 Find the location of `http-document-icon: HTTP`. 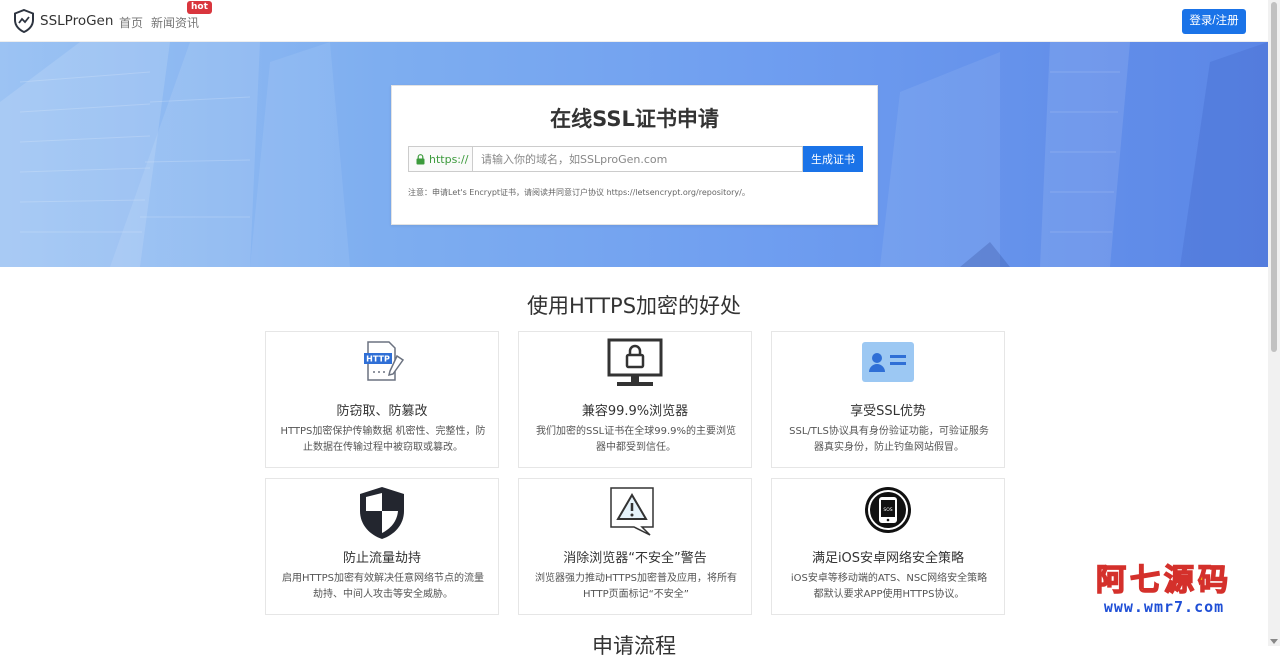

http-document-icon: HTTP is located at coordinates (384, 361).